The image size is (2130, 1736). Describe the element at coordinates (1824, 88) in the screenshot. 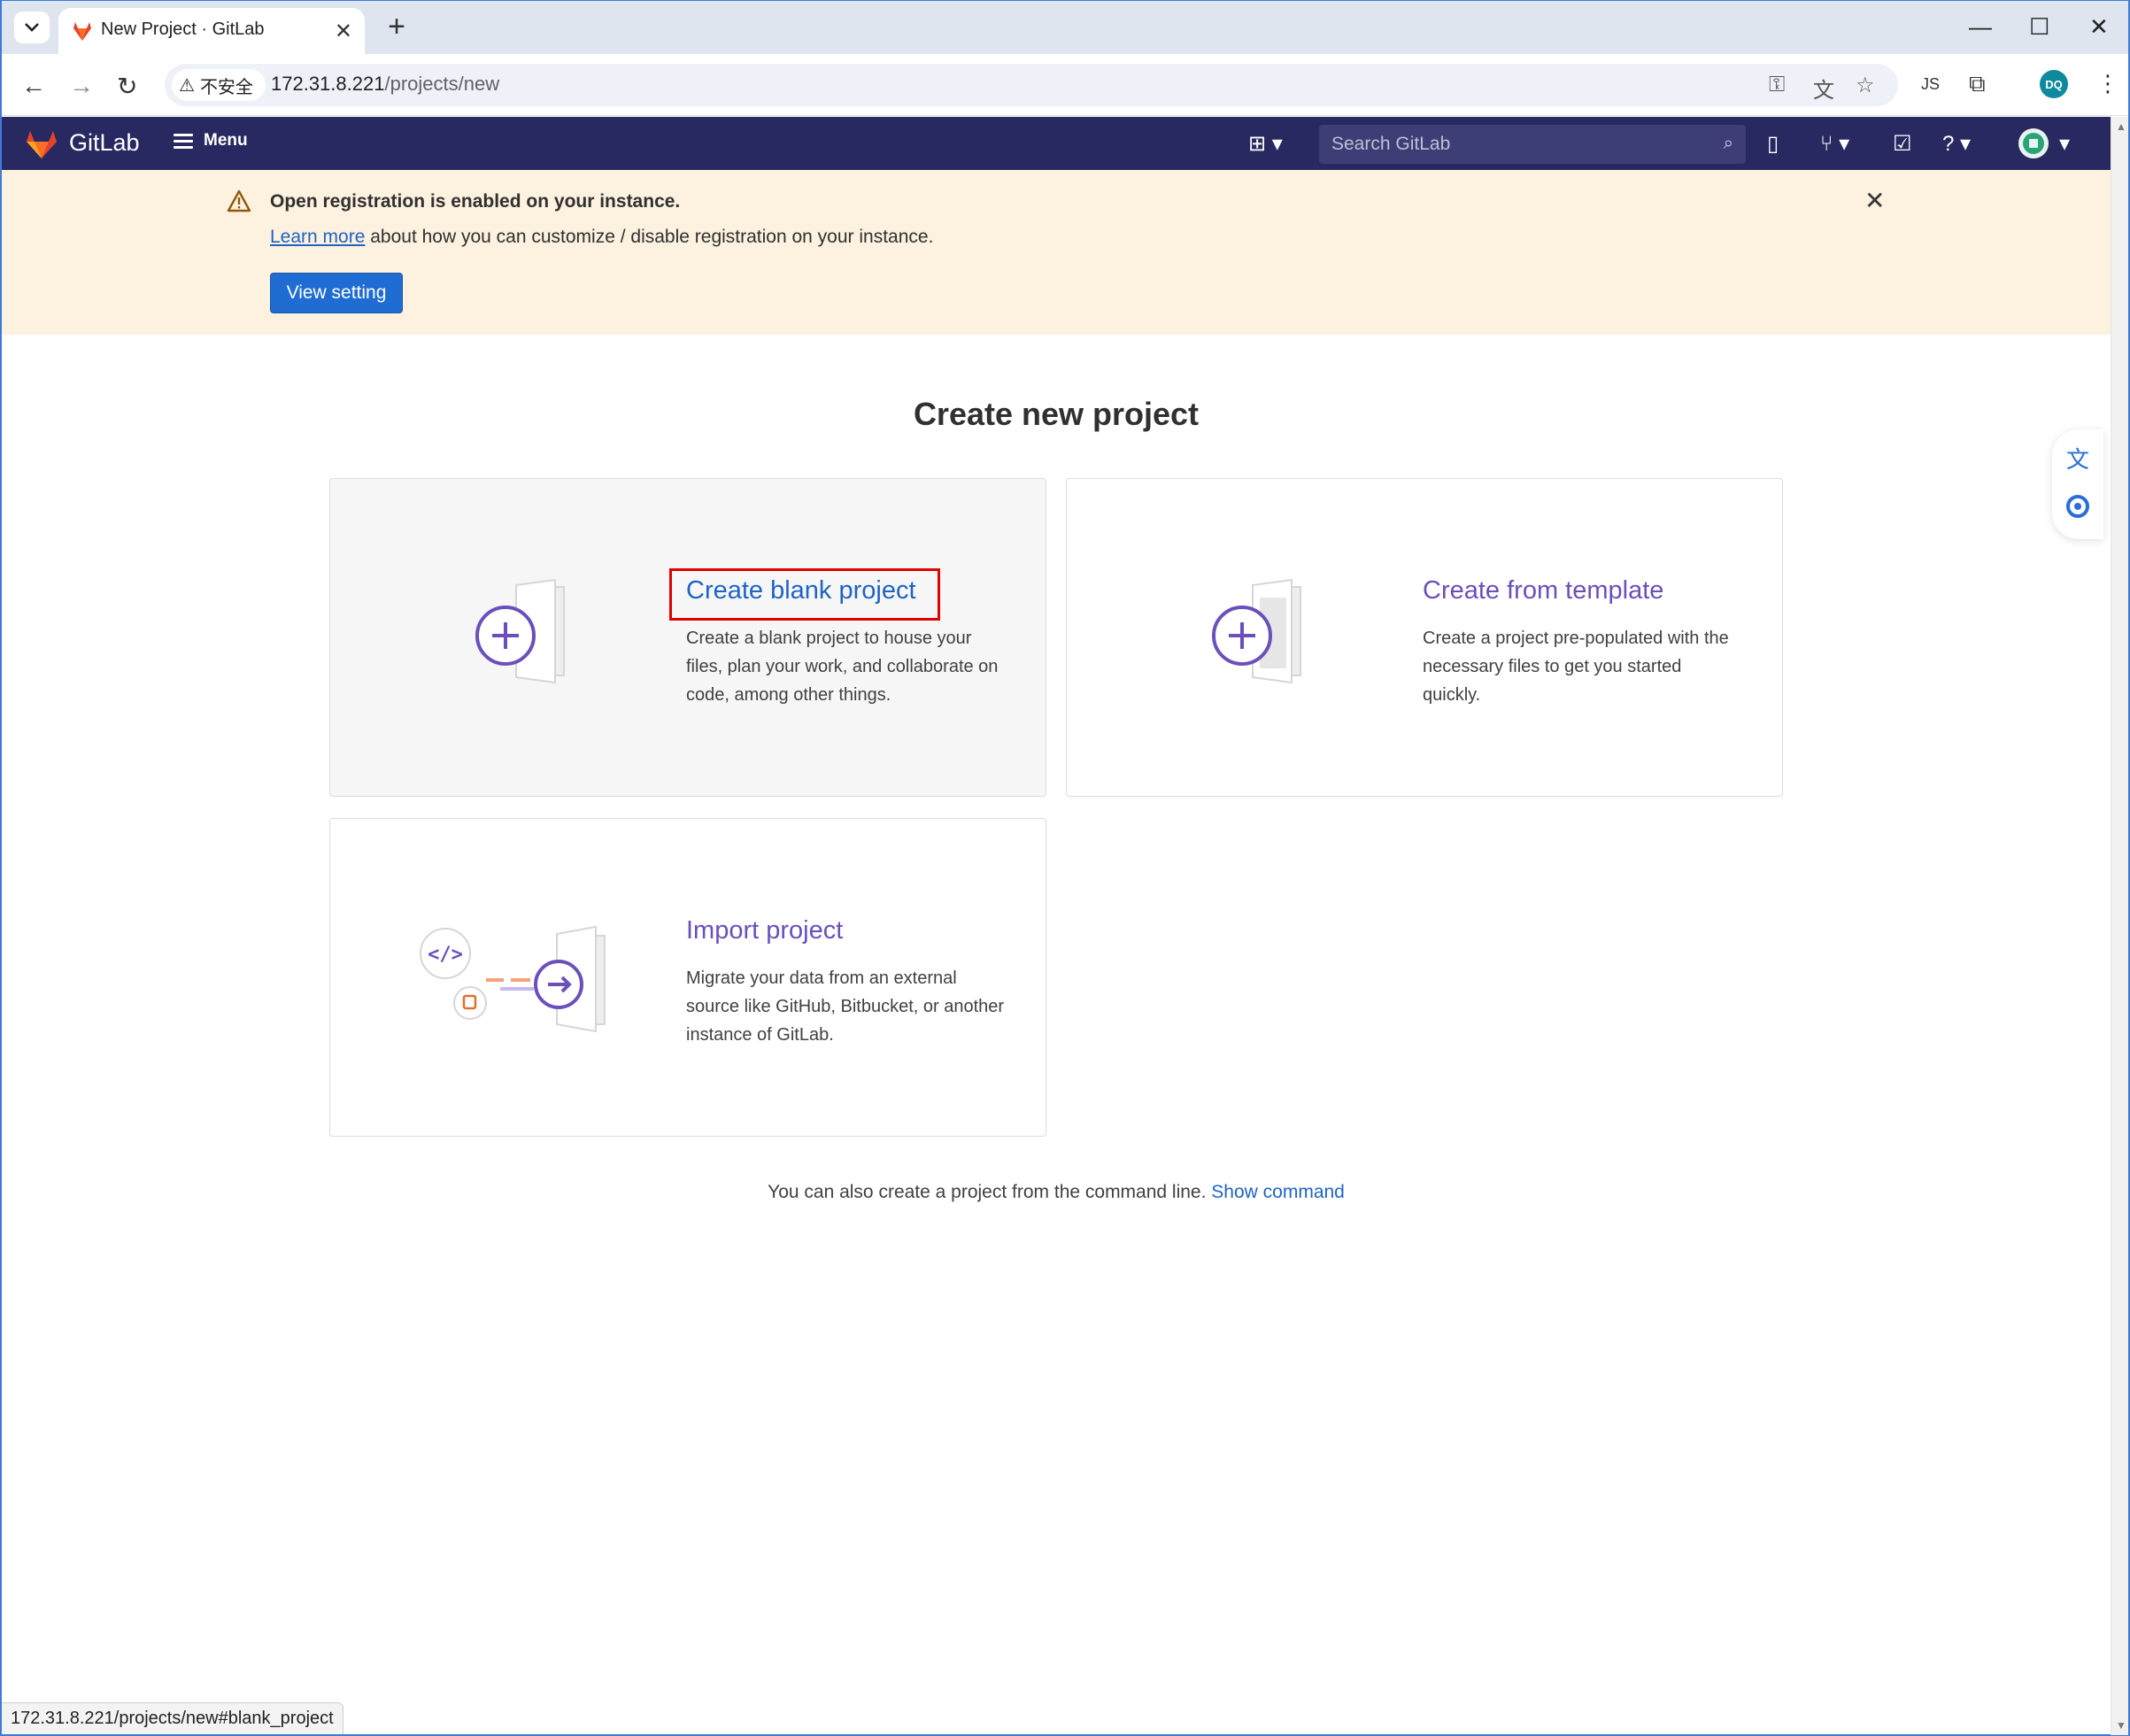

I see `translate-icon: 文` at that location.